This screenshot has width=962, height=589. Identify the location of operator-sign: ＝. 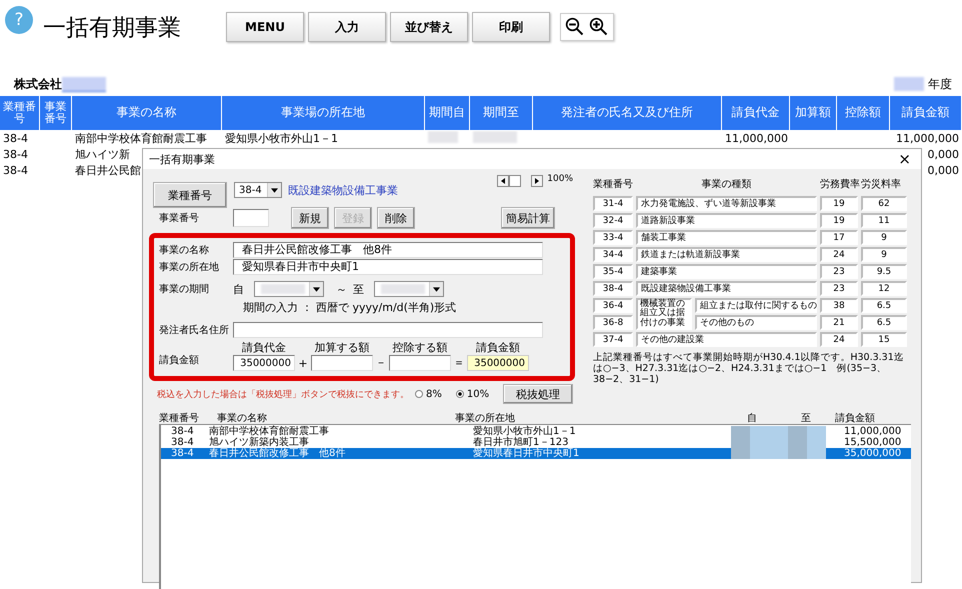
(459, 363).